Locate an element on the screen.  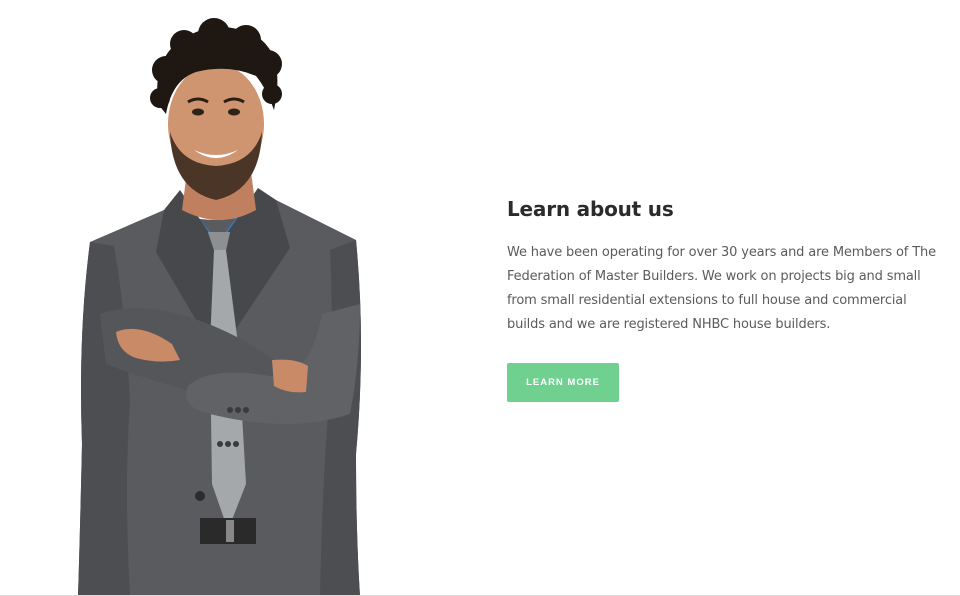
learn-more-button: LEARN MORE is located at coordinates (563, 382).